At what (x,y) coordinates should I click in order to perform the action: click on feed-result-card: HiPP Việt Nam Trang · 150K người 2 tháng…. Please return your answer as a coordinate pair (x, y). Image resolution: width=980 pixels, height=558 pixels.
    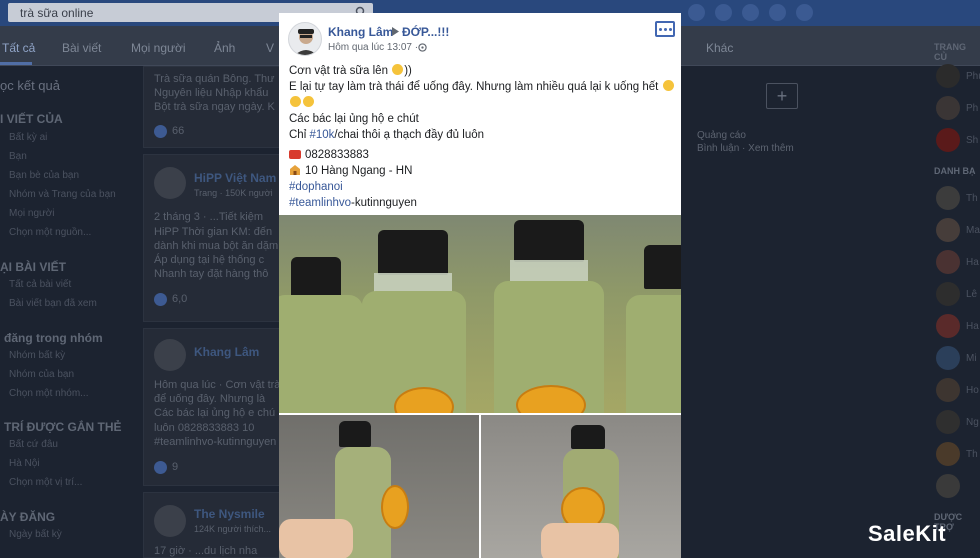
    Looking at the image, I should click on (213, 238).